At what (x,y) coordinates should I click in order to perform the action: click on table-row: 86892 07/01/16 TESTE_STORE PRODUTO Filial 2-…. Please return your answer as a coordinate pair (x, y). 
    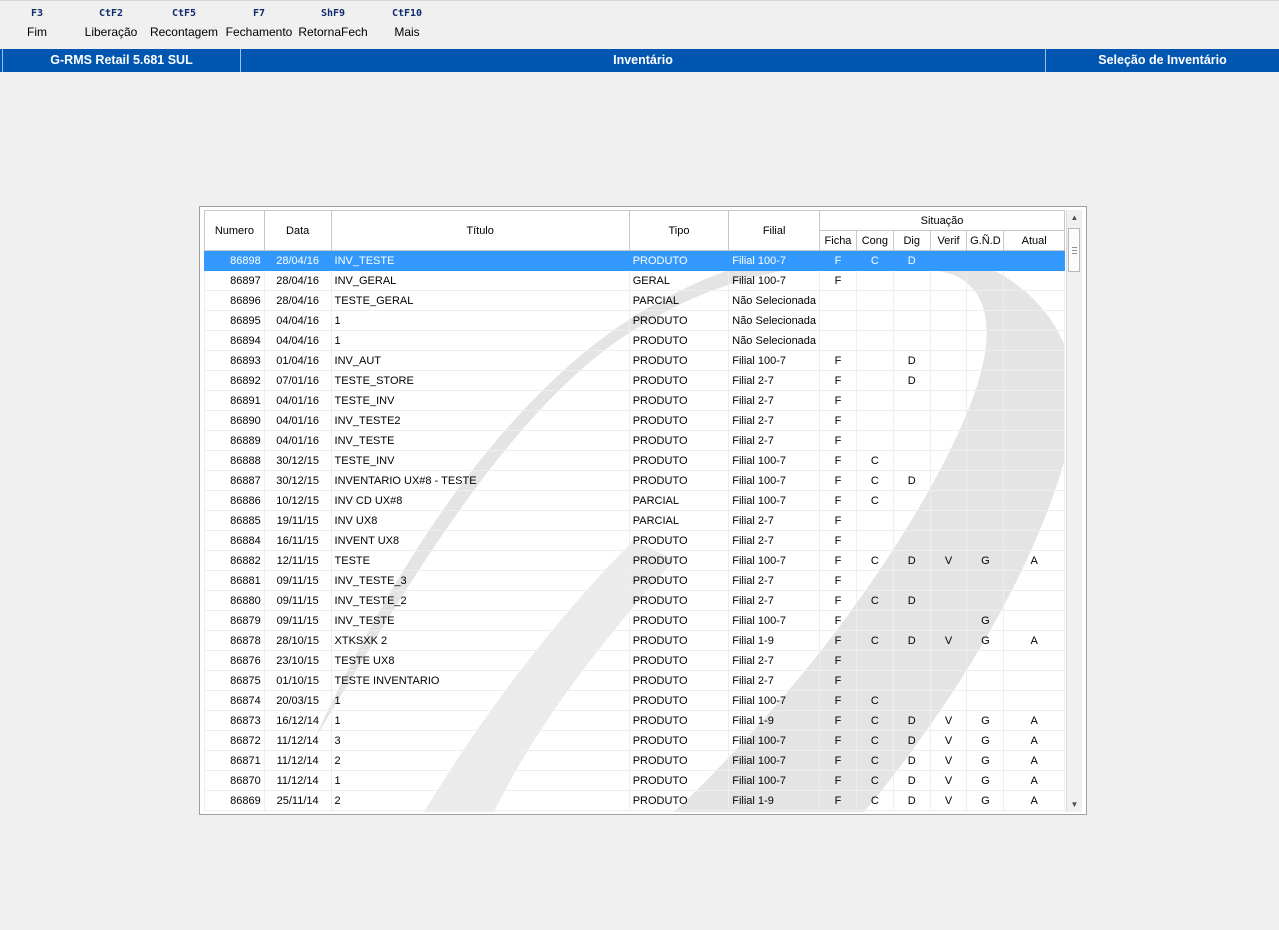
    Looking at the image, I should click on (634, 380).